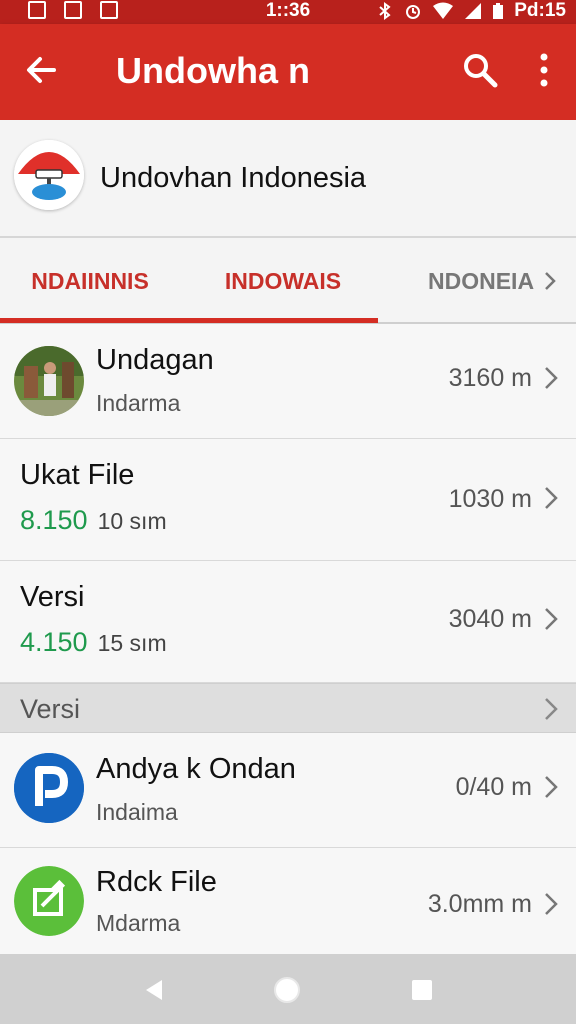 The height and width of the screenshot is (1024, 576). I want to click on nav-home-icon, so click(287, 990).